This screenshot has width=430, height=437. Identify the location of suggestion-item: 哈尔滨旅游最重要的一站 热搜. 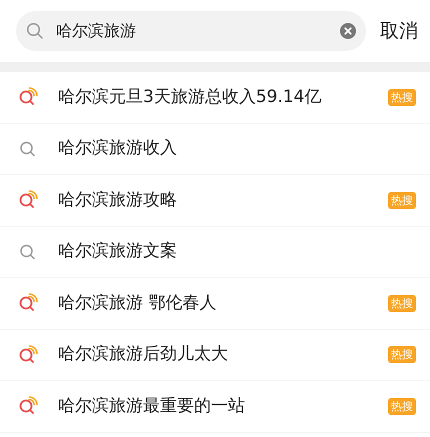
(215, 406).